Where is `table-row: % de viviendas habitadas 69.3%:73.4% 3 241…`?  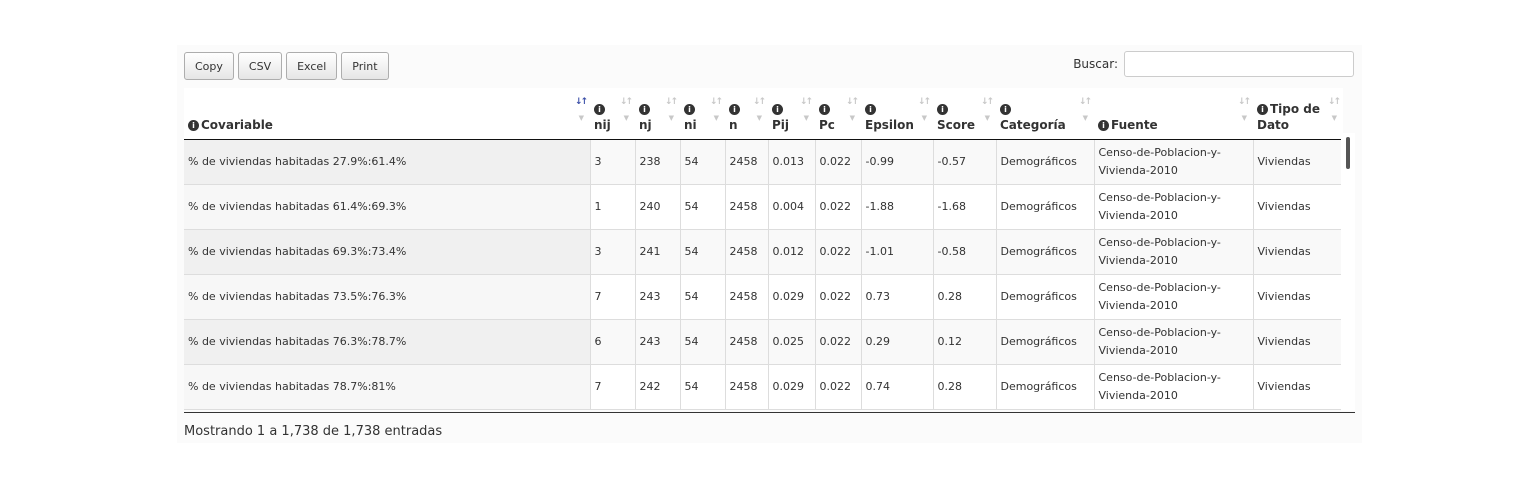 table-row: % de viviendas habitadas 69.3%:73.4% 3 241… is located at coordinates (763, 252).